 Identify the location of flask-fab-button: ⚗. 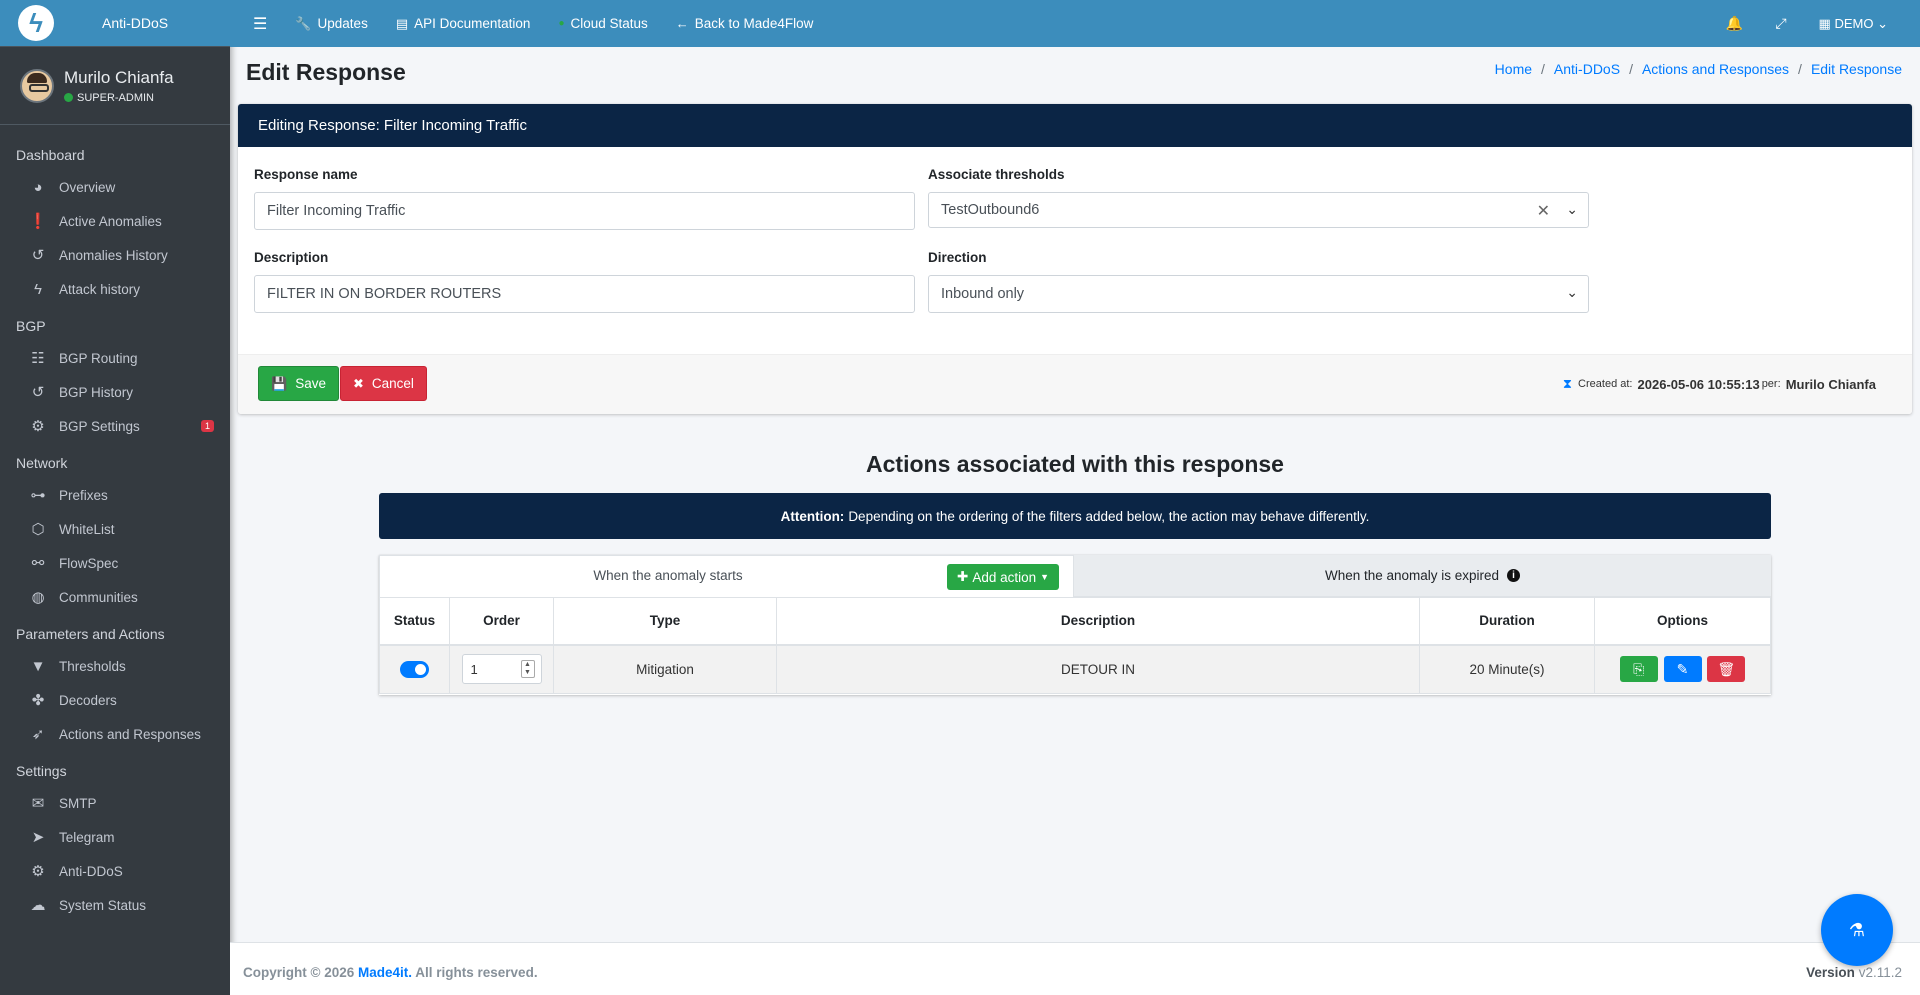
(1857, 930).